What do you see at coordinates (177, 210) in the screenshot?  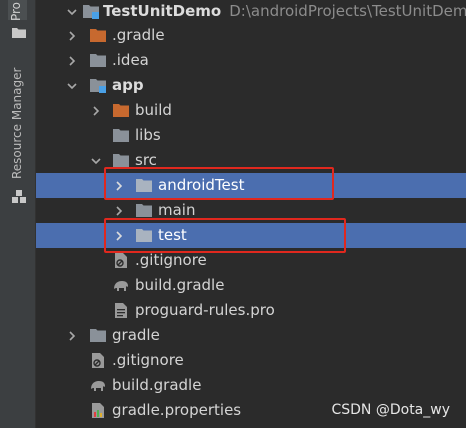 I see `tree-item-label: main` at bounding box center [177, 210].